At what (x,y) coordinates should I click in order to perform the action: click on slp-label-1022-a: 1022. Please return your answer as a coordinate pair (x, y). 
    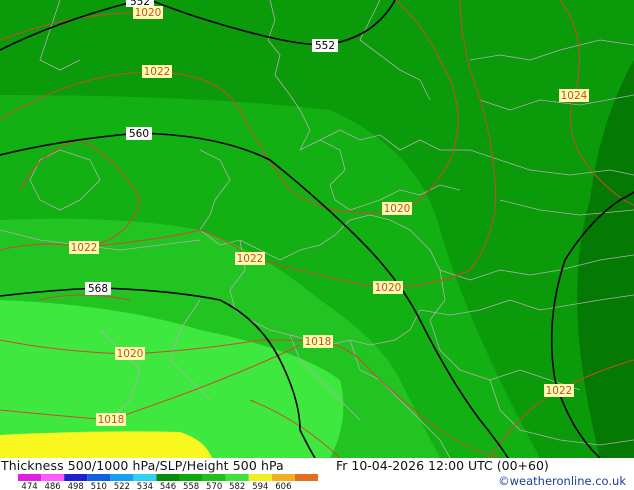
    Looking at the image, I should click on (157, 71).